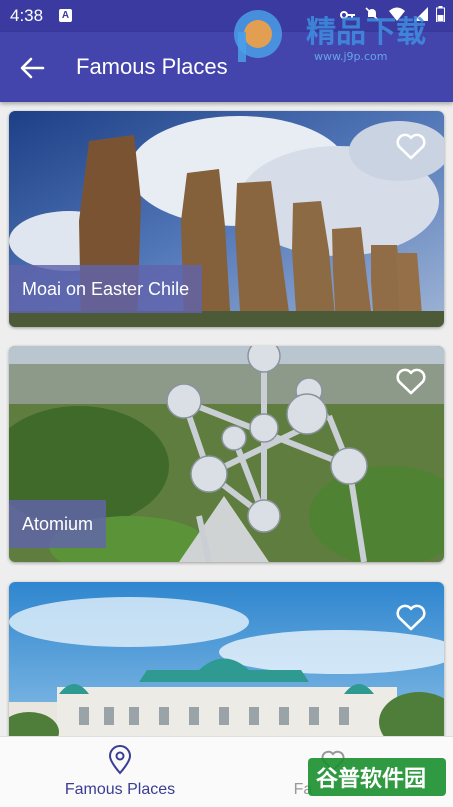 The width and height of the screenshot is (453, 807). I want to click on page-title: Famous Places, so click(152, 66).